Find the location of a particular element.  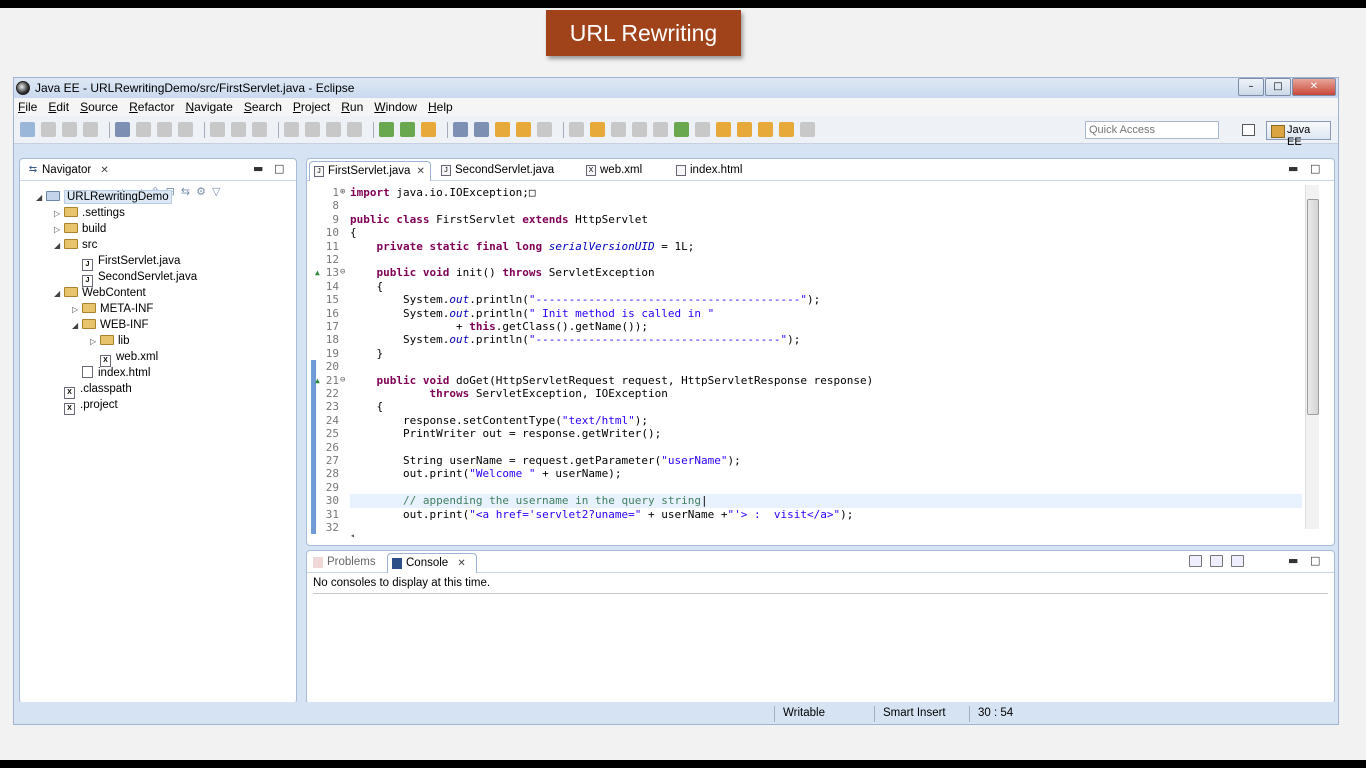

open-type-icon is located at coordinates (502, 129).